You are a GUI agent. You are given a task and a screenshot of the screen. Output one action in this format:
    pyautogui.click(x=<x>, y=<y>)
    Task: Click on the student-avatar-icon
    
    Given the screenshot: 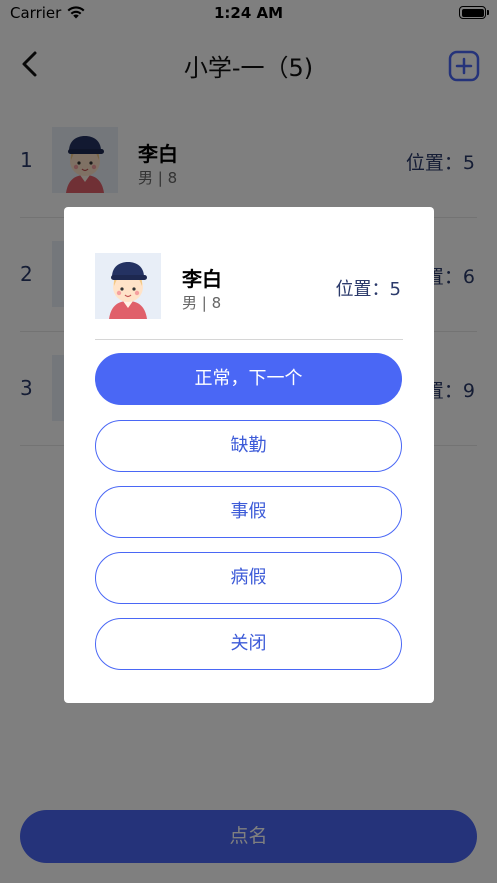 What is the action you would take?
    pyautogui.click(x=128, y=286)
    